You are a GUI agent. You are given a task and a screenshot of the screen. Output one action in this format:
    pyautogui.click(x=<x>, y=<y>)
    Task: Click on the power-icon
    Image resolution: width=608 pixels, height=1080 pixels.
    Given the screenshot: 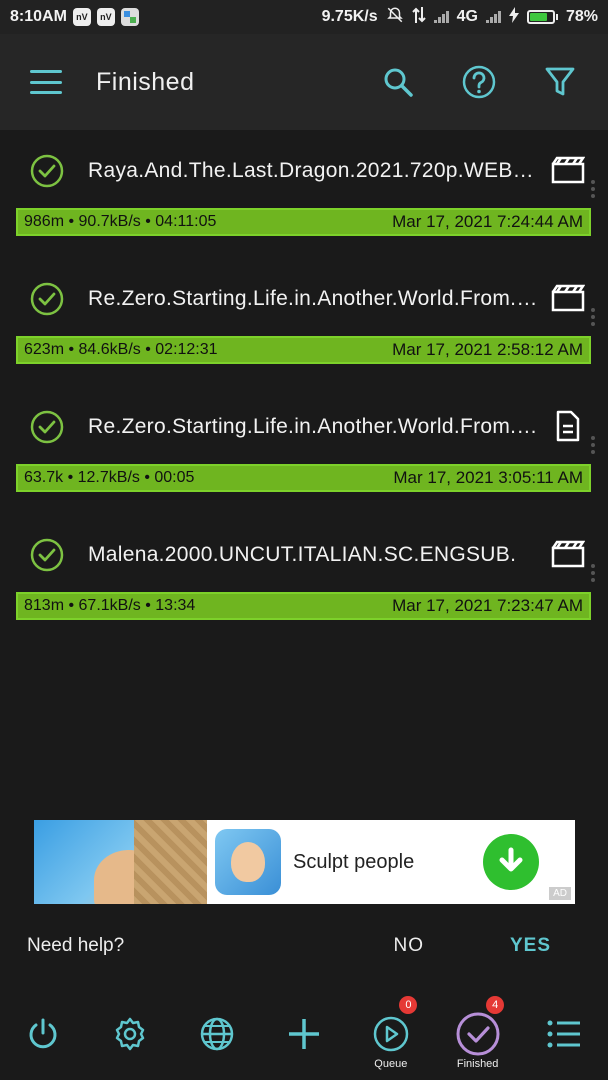 What is the action you would take?
    pyautogui.click(x=43, y=1034)
    